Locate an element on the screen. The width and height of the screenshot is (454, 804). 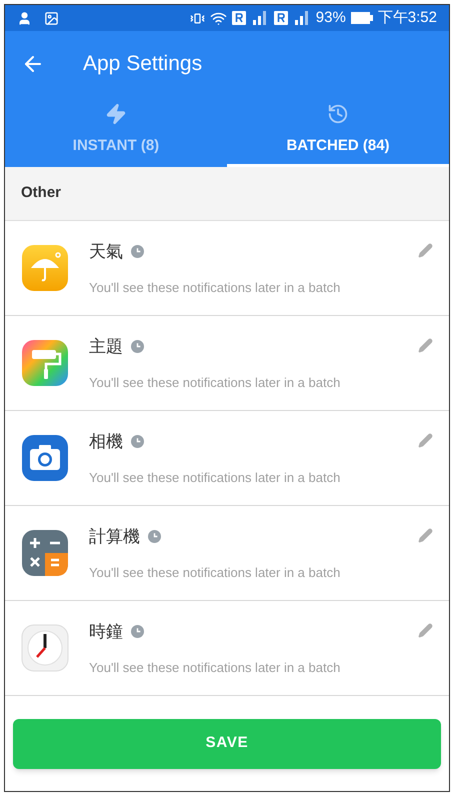
person-icon is located at coordinates (24, 18).